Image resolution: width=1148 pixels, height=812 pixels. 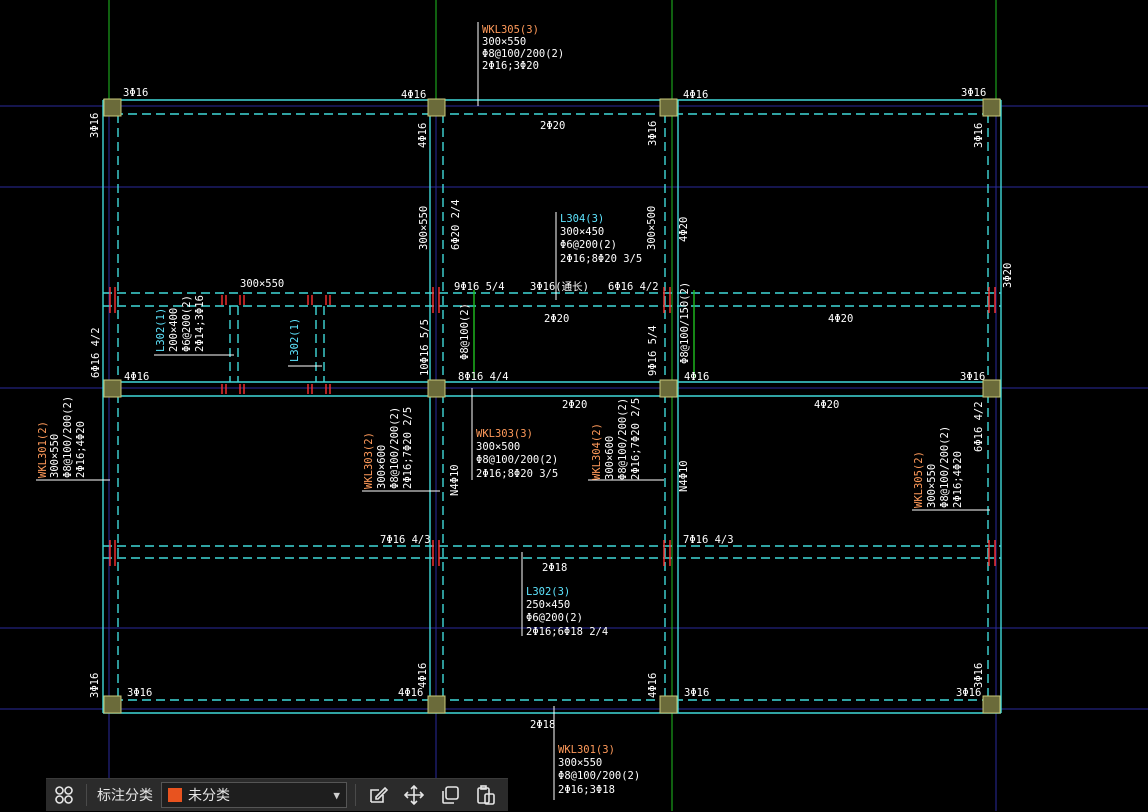 I want to click on rebar-label: 2Φ16;3Φ18, so click(x=586, y=790).